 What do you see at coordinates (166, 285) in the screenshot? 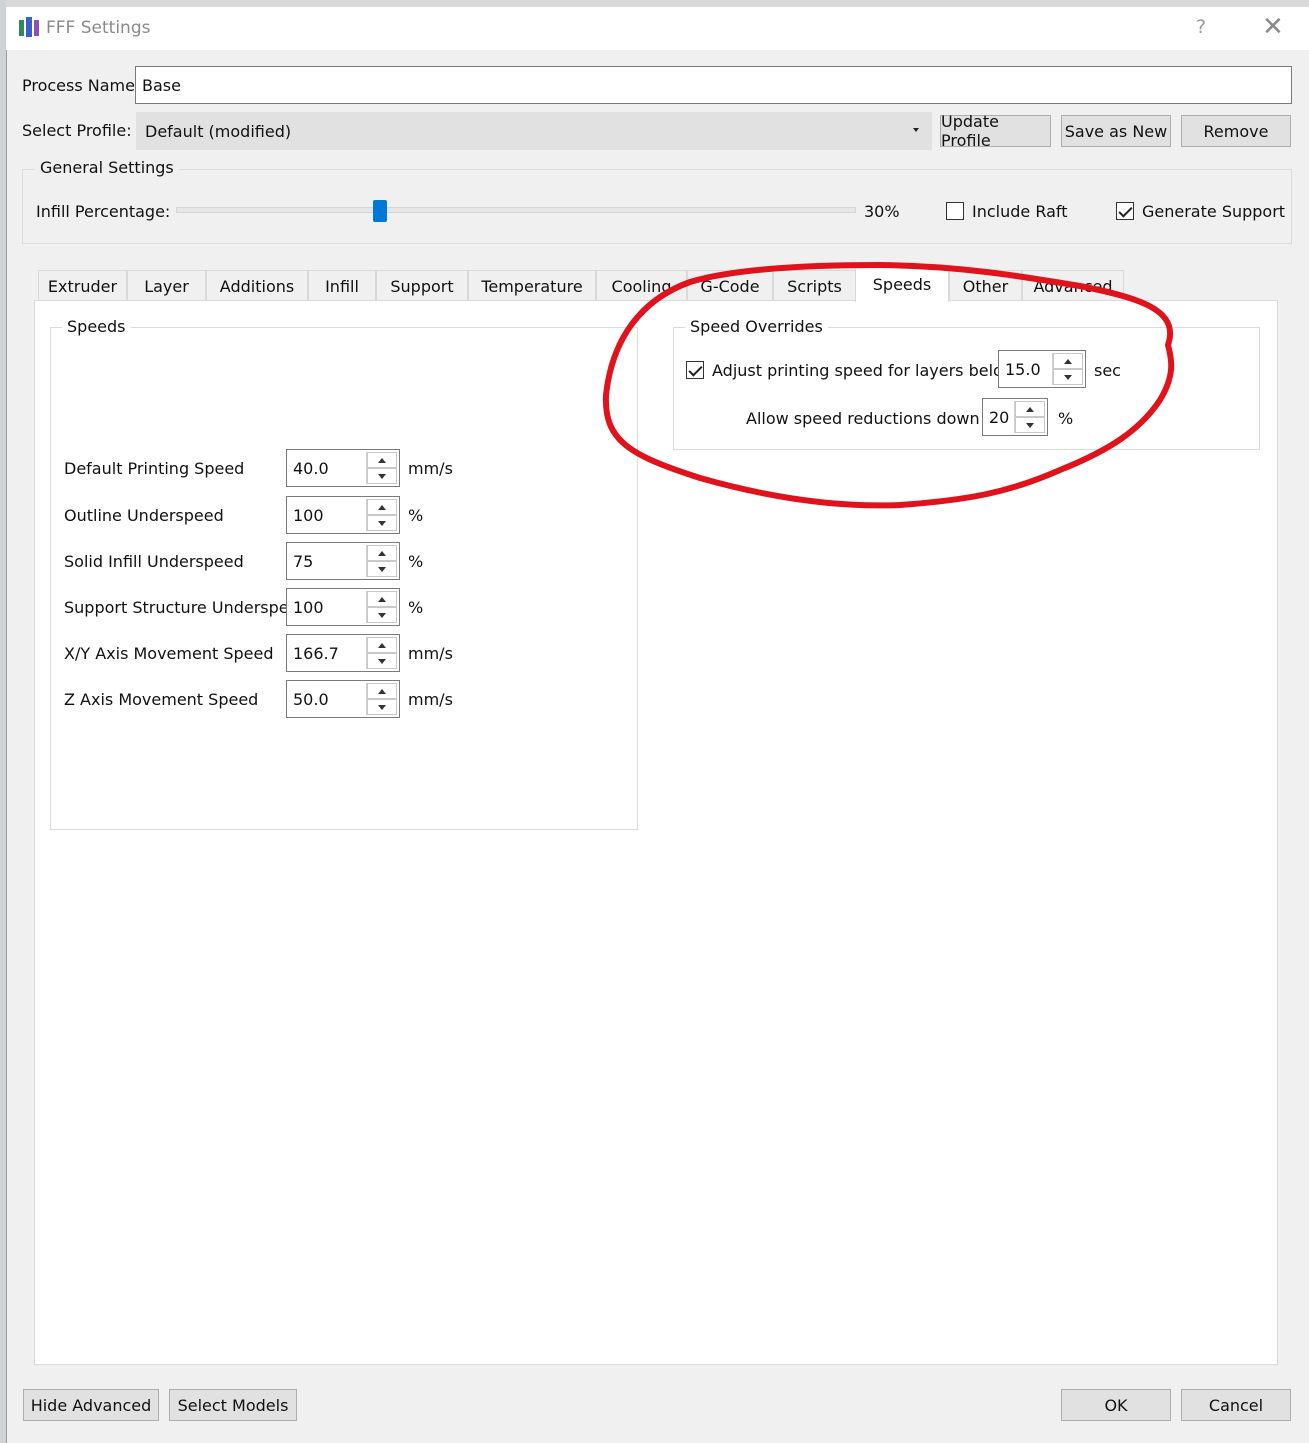
I see `tab-layer: Layer` at bounding box center [166, 285].